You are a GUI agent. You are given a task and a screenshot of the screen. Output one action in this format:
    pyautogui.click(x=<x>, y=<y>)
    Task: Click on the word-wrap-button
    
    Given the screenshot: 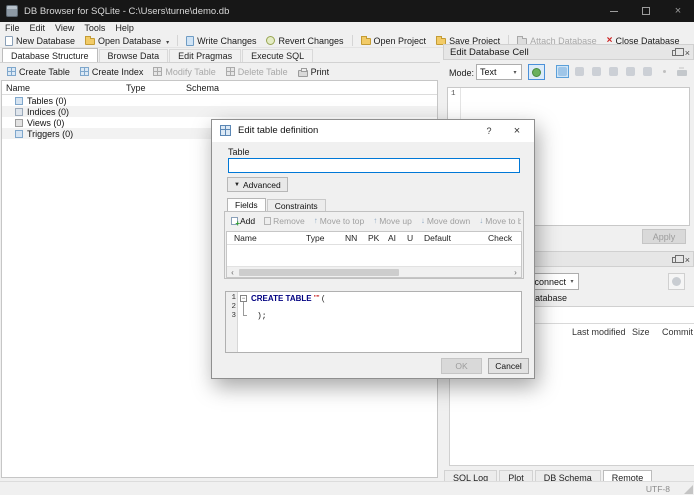 What is the action you would take?
    pyautogui.click(x=562, y=71)
    